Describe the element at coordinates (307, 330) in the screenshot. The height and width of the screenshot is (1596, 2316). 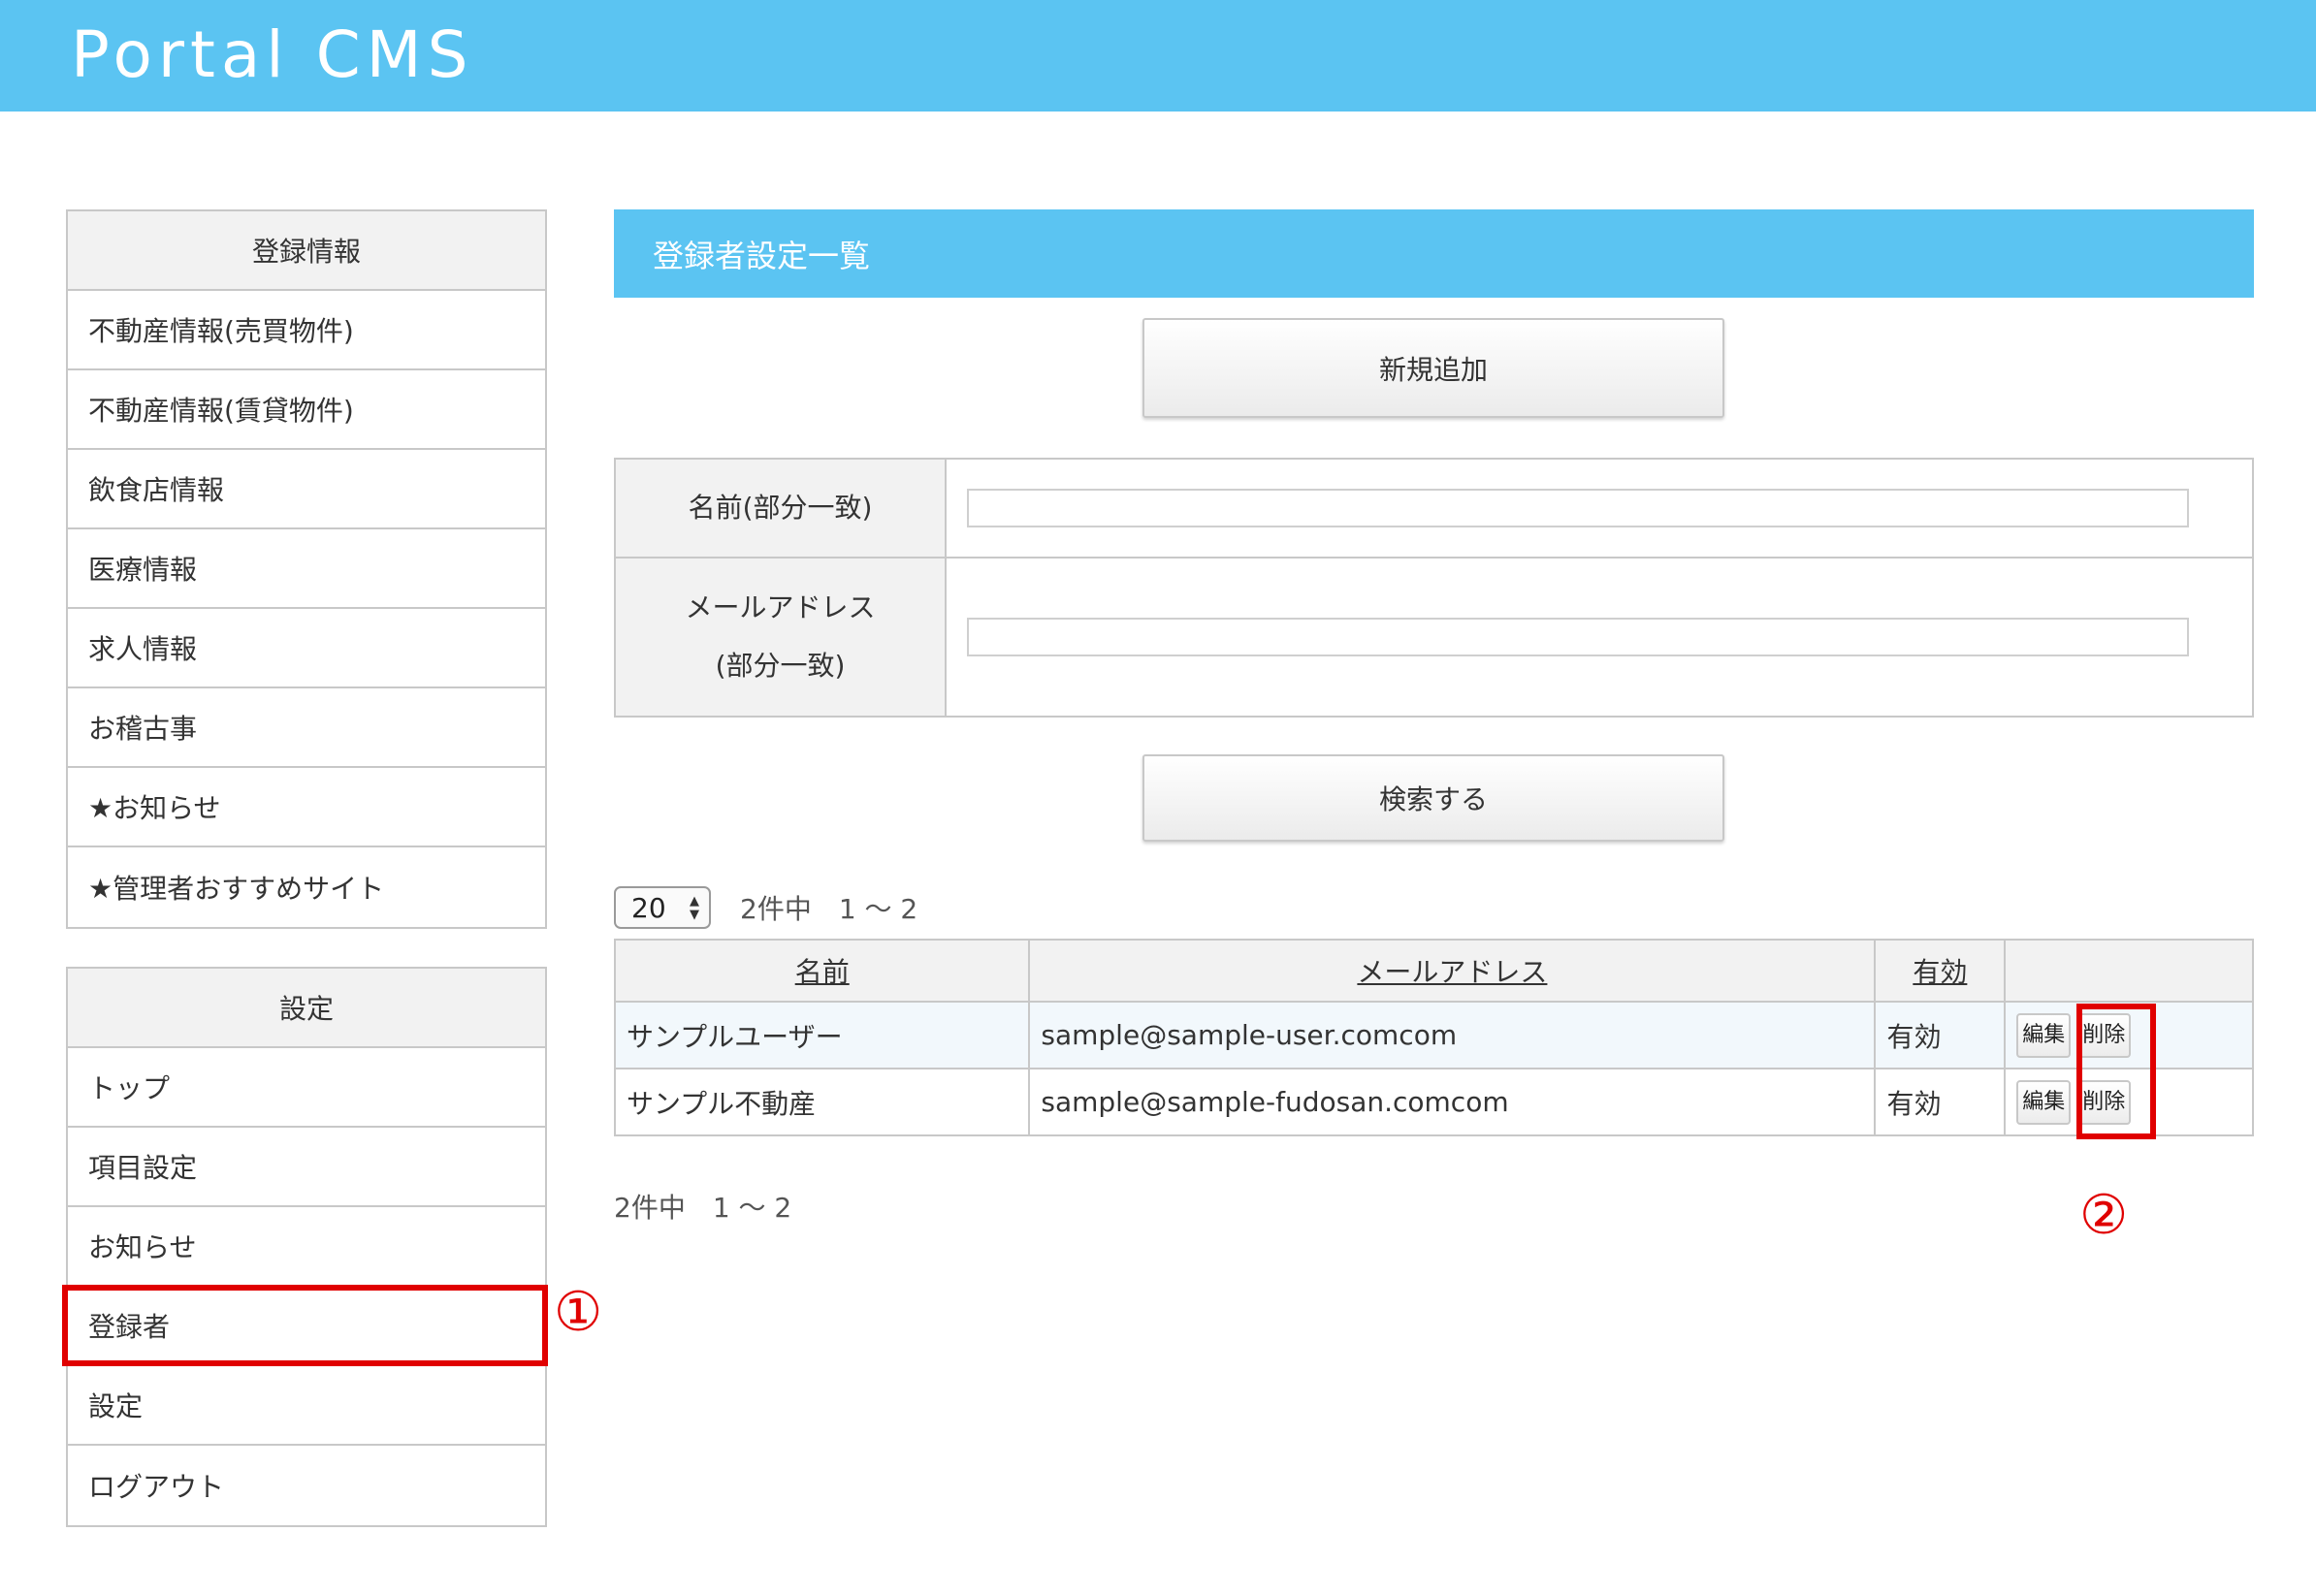
I see `sidebar-item-realestate-sale: 不動産情報(売買物件)` at that location.